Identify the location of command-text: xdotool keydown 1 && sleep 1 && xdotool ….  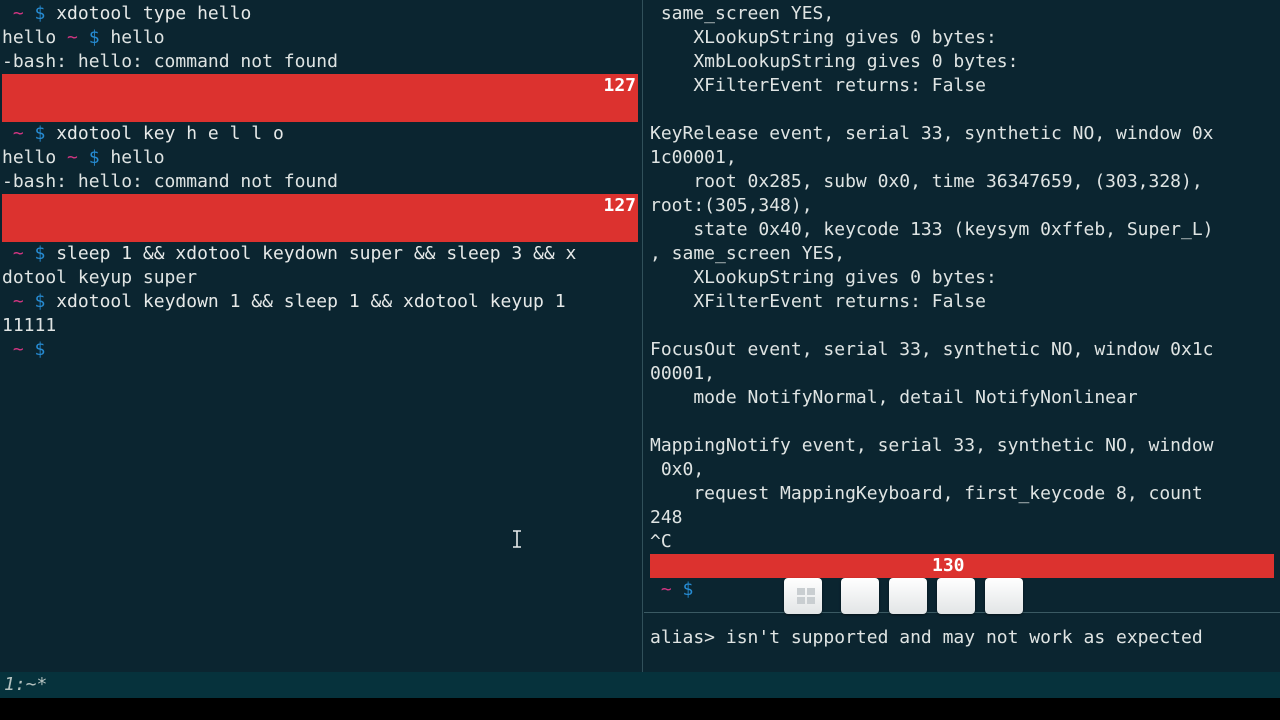
(311, 301).